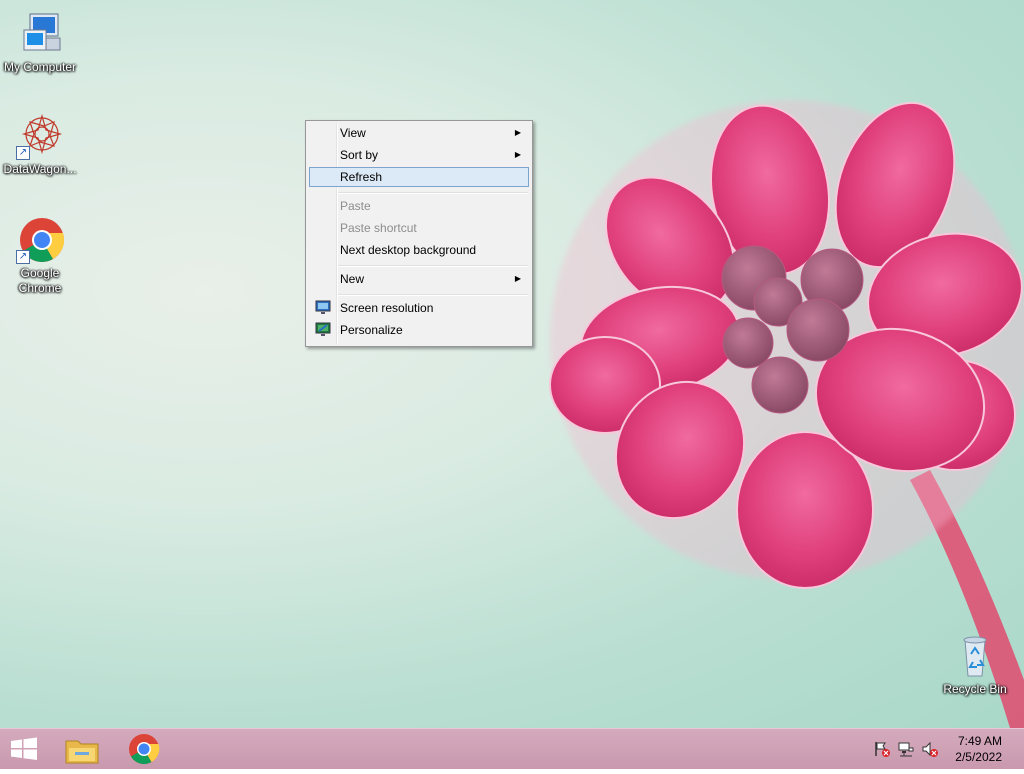 This screenshot has width=1024, height=774. What do you see at coordinates (906, 749) in the screenshot?
I see `network-icon` at bounding box center [906, 749].